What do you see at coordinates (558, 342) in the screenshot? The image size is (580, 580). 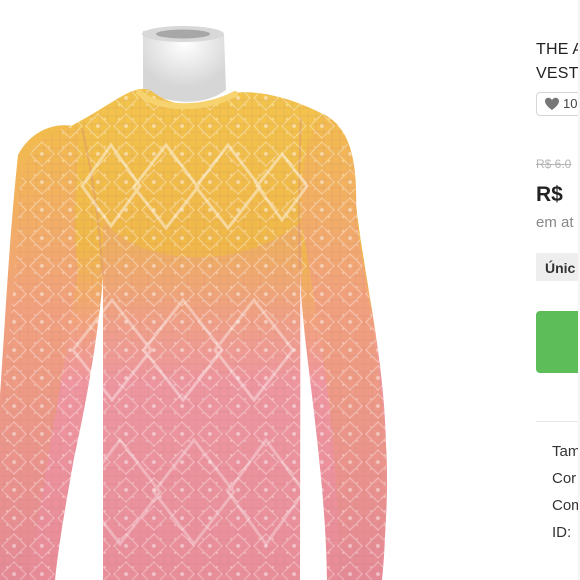 I see `buy-button` at bounding box center [558, 342].